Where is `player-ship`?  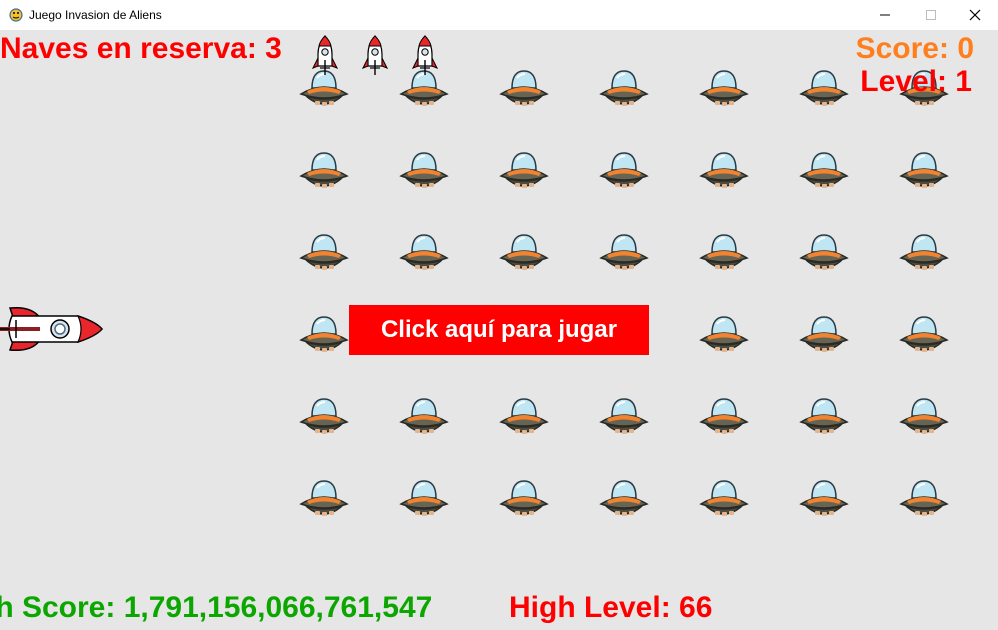
player-ship is located at coordinates (51, 329).